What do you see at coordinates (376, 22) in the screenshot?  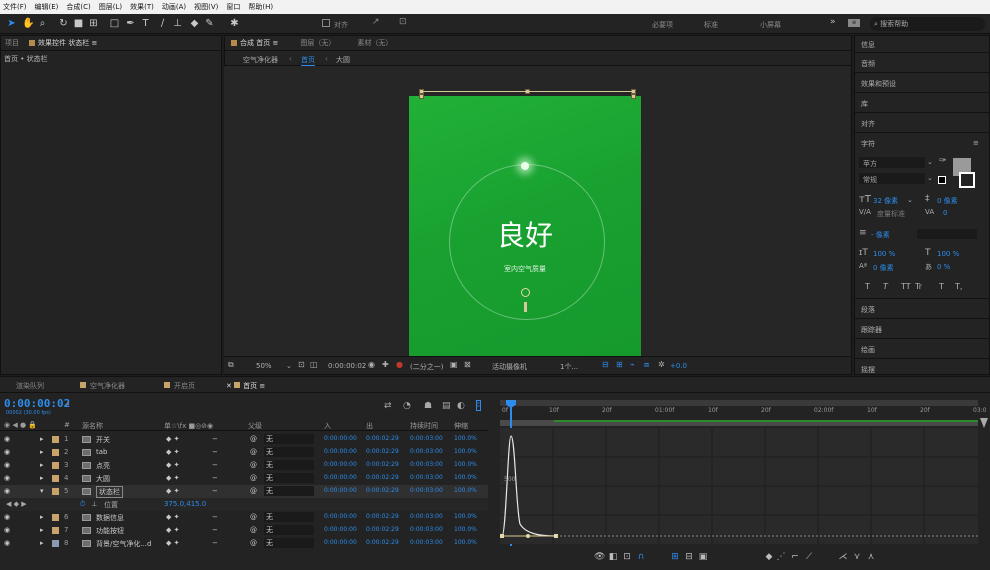 I see `snap-icon: ↗` at bounding box center [376, 22].